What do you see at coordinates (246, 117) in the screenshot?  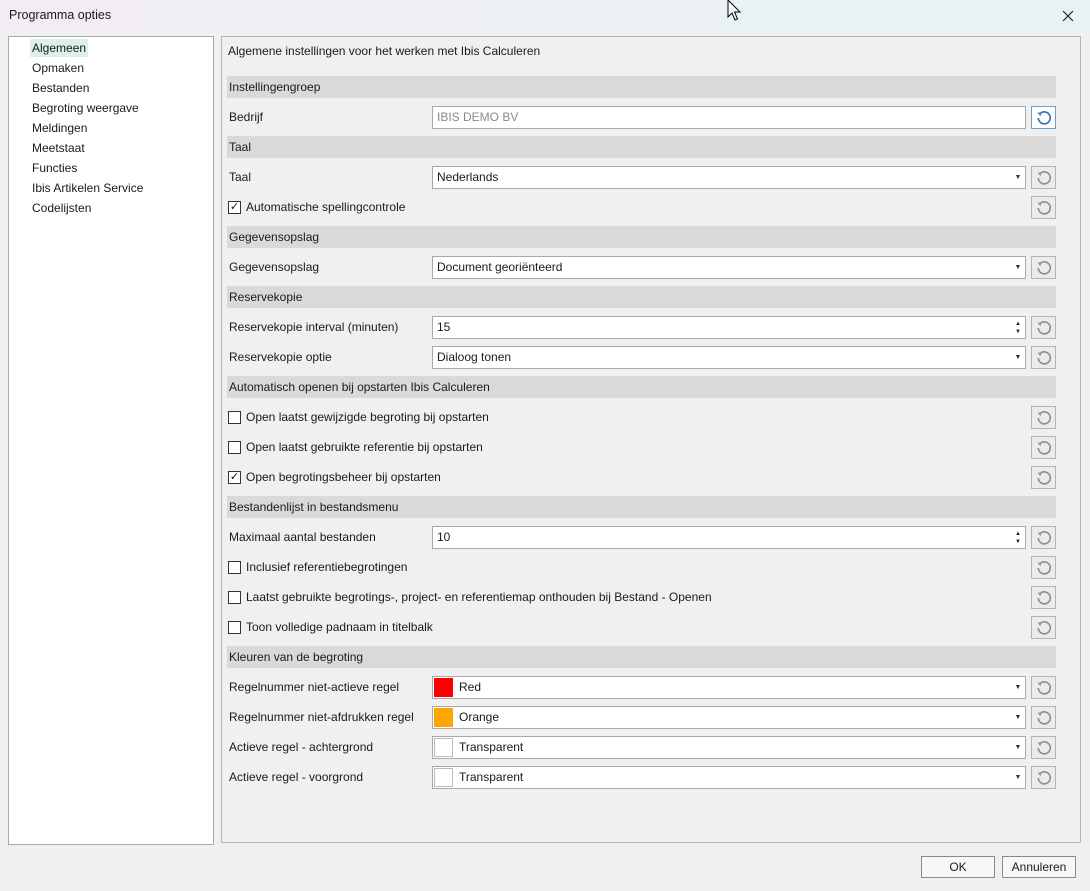 I see `bedrijf-label: Bedrijf` at bounding box center [246, 117].